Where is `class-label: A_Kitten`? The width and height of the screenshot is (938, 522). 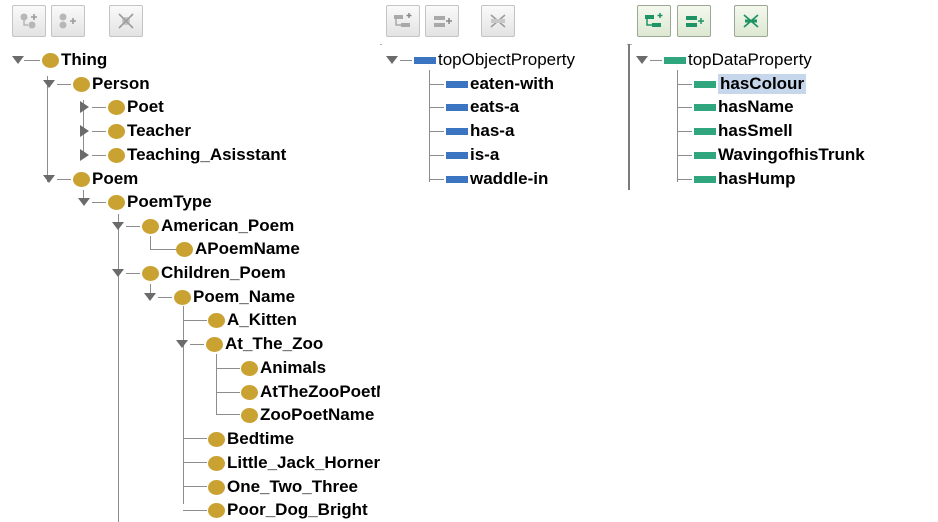
class-label: A_Kitten is located at coordinates (262, 319).